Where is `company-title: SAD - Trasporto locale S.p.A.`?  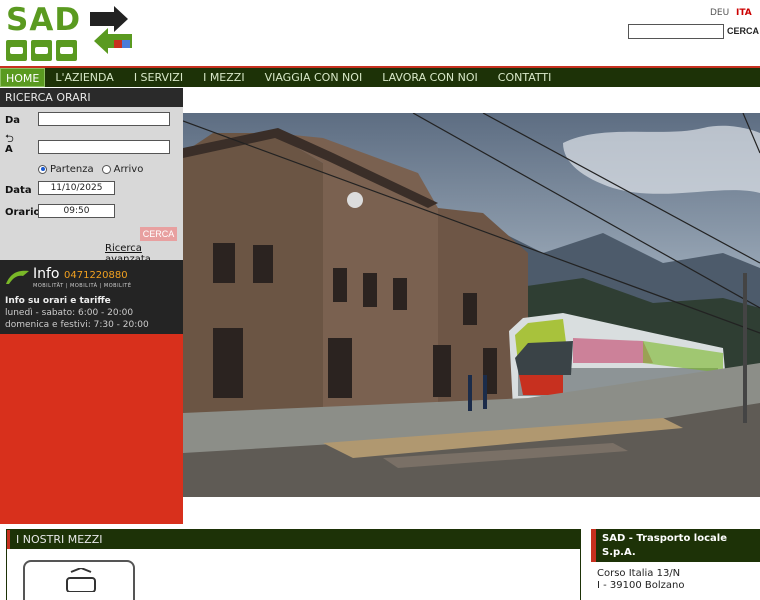 company-title: SAD - Trasporto locale S.p.A. is located at coordinates (675, 545).